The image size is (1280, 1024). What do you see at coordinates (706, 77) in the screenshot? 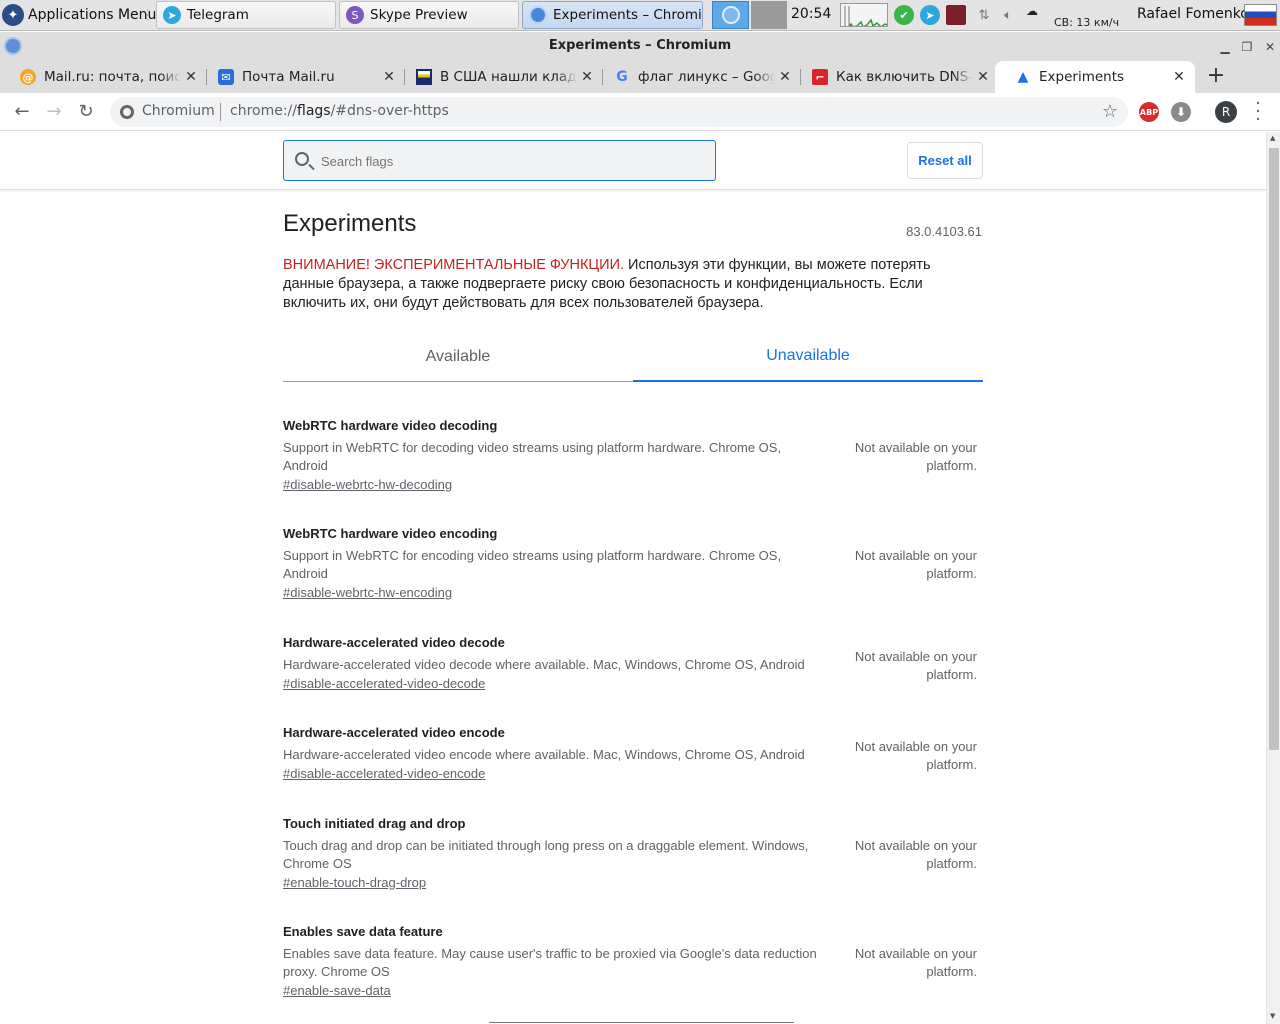
I see `tab-label: флаг линукс – Google` at bounding box center [706, 77].